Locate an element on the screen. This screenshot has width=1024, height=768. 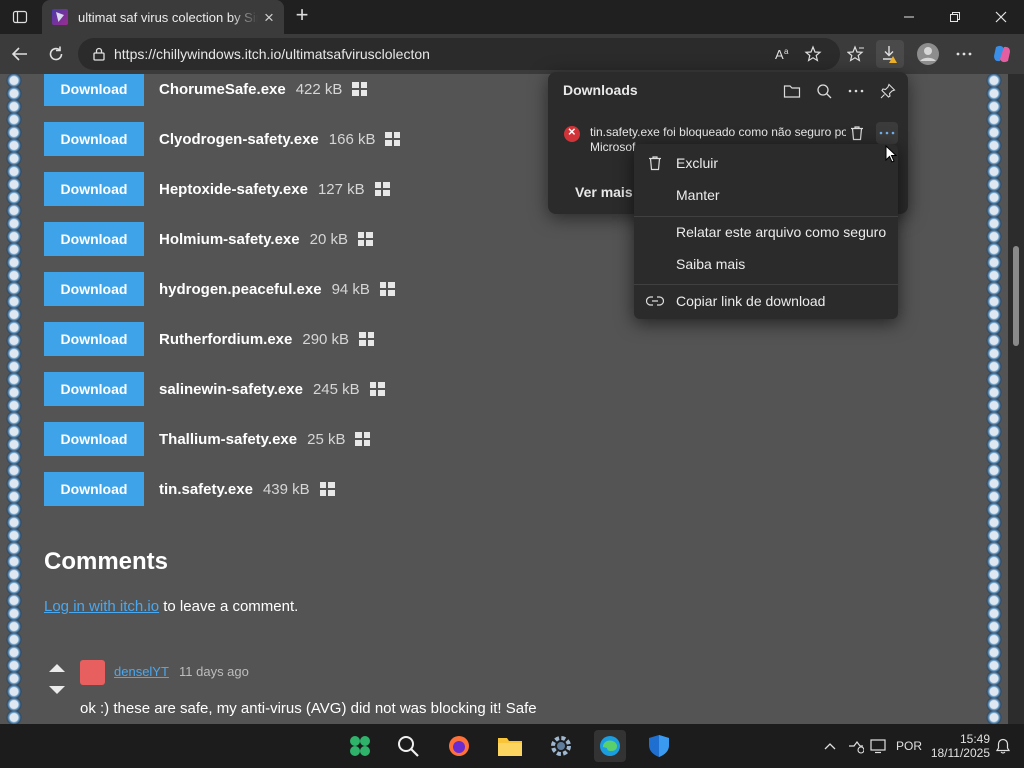
file-size: 245 kB is located at coordinates (336, 389).